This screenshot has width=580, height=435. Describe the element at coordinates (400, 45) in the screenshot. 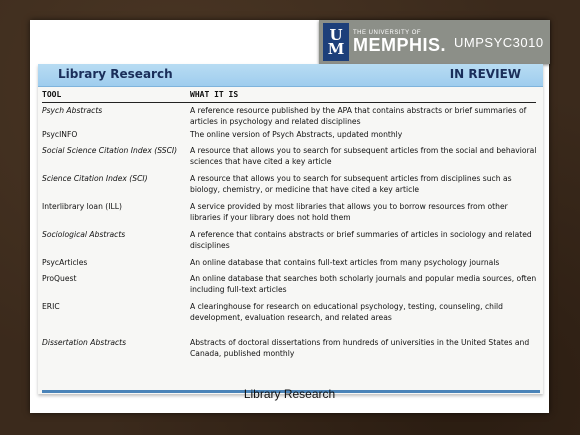

I see `brand-name: MEMPHIS.` at that location.